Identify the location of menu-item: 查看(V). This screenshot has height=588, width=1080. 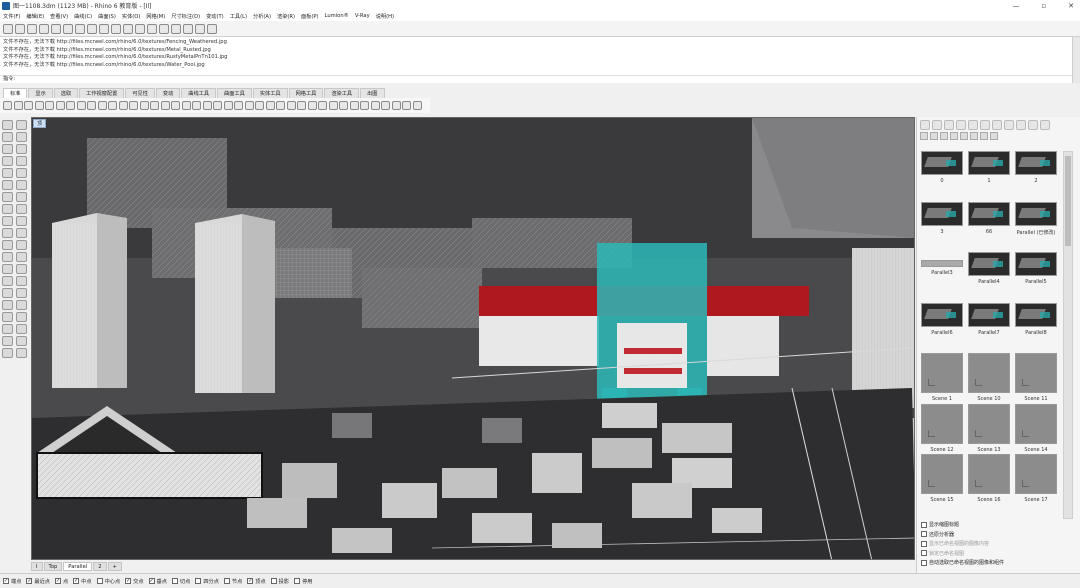
(59, 16).